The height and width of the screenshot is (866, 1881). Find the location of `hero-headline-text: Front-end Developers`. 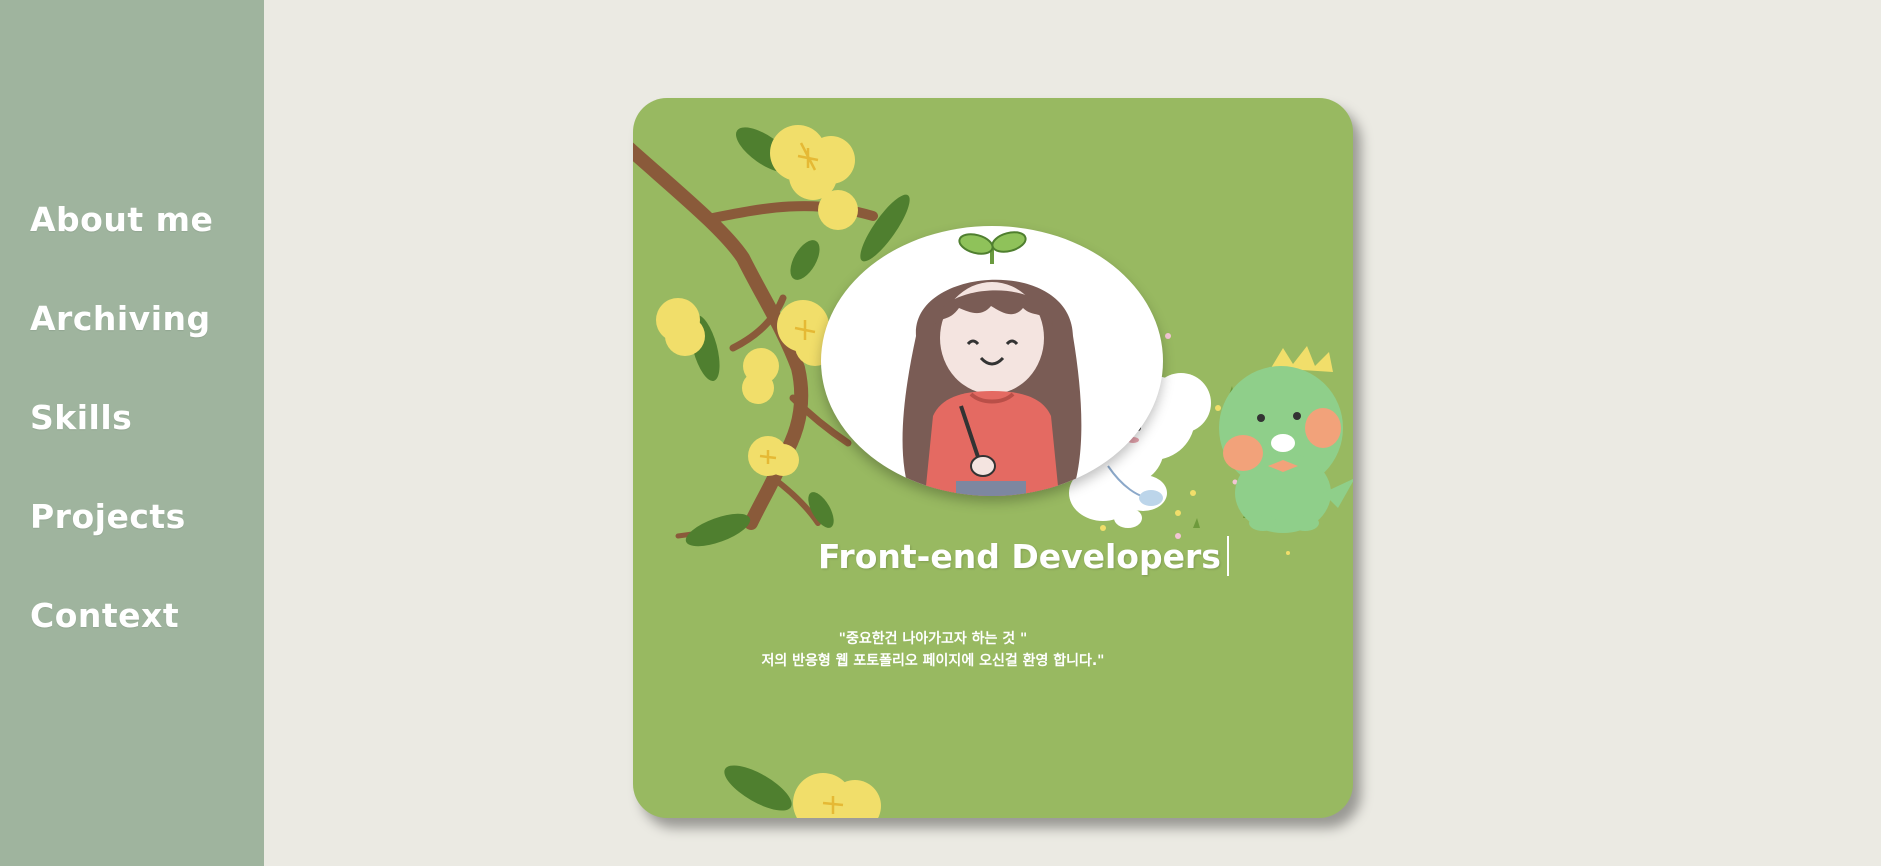

hero-headline-text: Front-end Developers is located at coordinates (1019, 556).